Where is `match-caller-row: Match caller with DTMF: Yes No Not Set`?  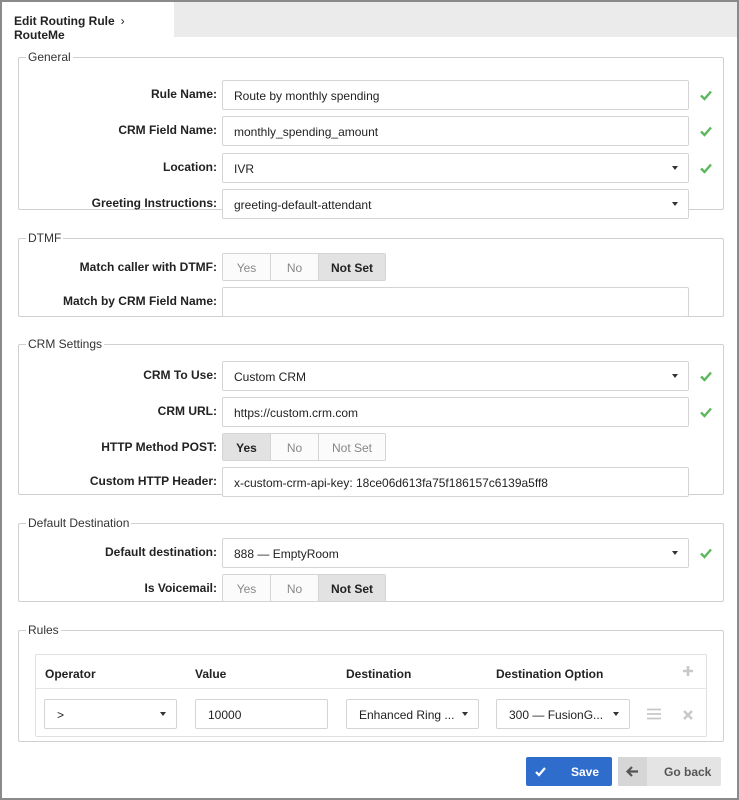
match-caller-row: Match caller with DTMF: Yes No Not Set is located at coordinates (371, 267).